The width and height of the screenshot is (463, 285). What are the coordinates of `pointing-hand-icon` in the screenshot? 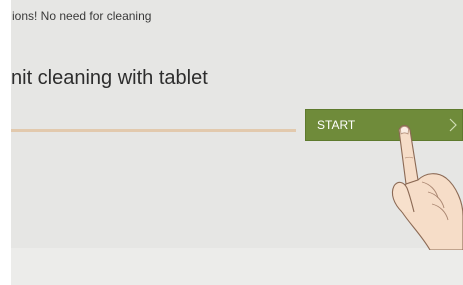 It's located at (427, 187).